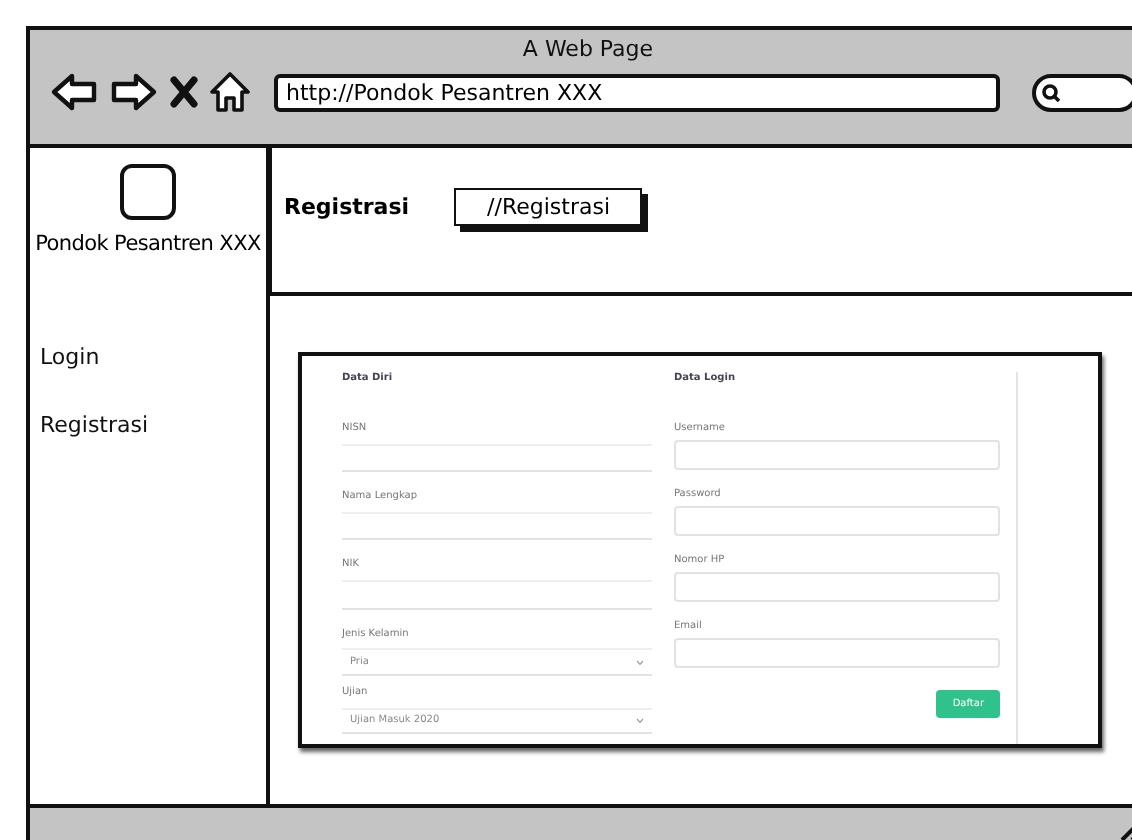 The image size is (1132, 840). I want to click on back-arrow-icon, so click(74, 92).